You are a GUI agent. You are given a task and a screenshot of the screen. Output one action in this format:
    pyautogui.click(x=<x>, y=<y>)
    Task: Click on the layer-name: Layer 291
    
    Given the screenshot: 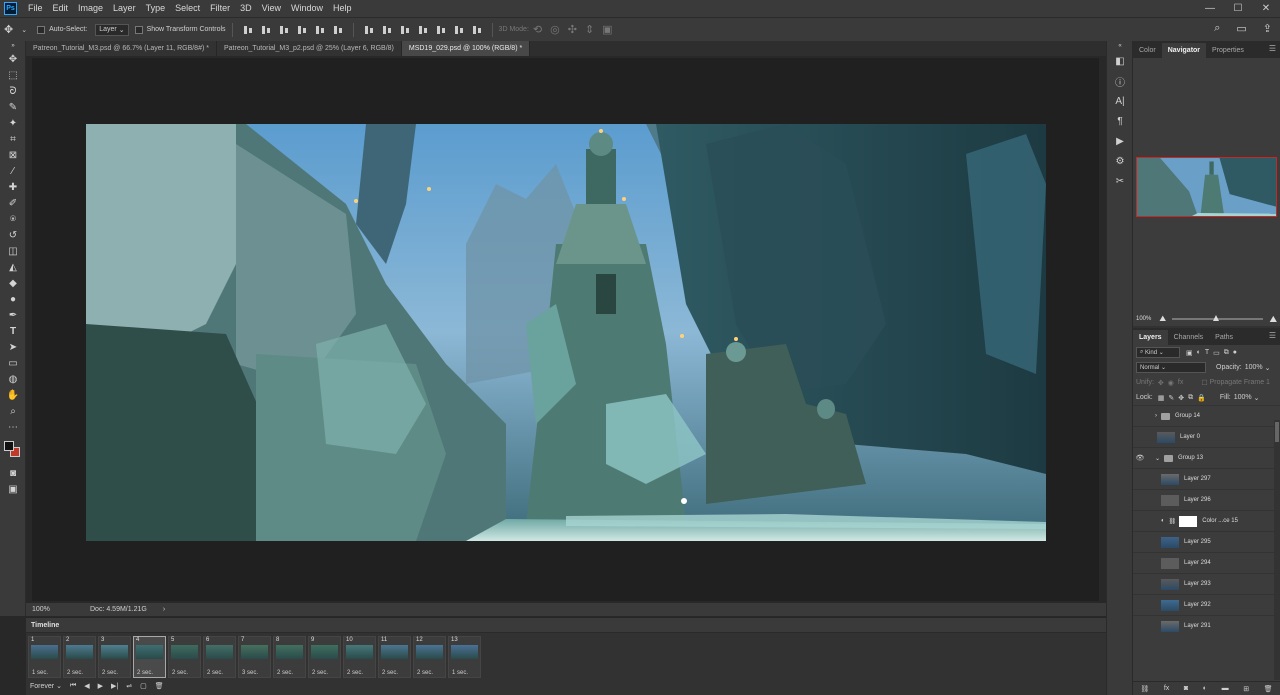 What is the action you would take?
    pyautogui.click(x=1197, y=626)
    